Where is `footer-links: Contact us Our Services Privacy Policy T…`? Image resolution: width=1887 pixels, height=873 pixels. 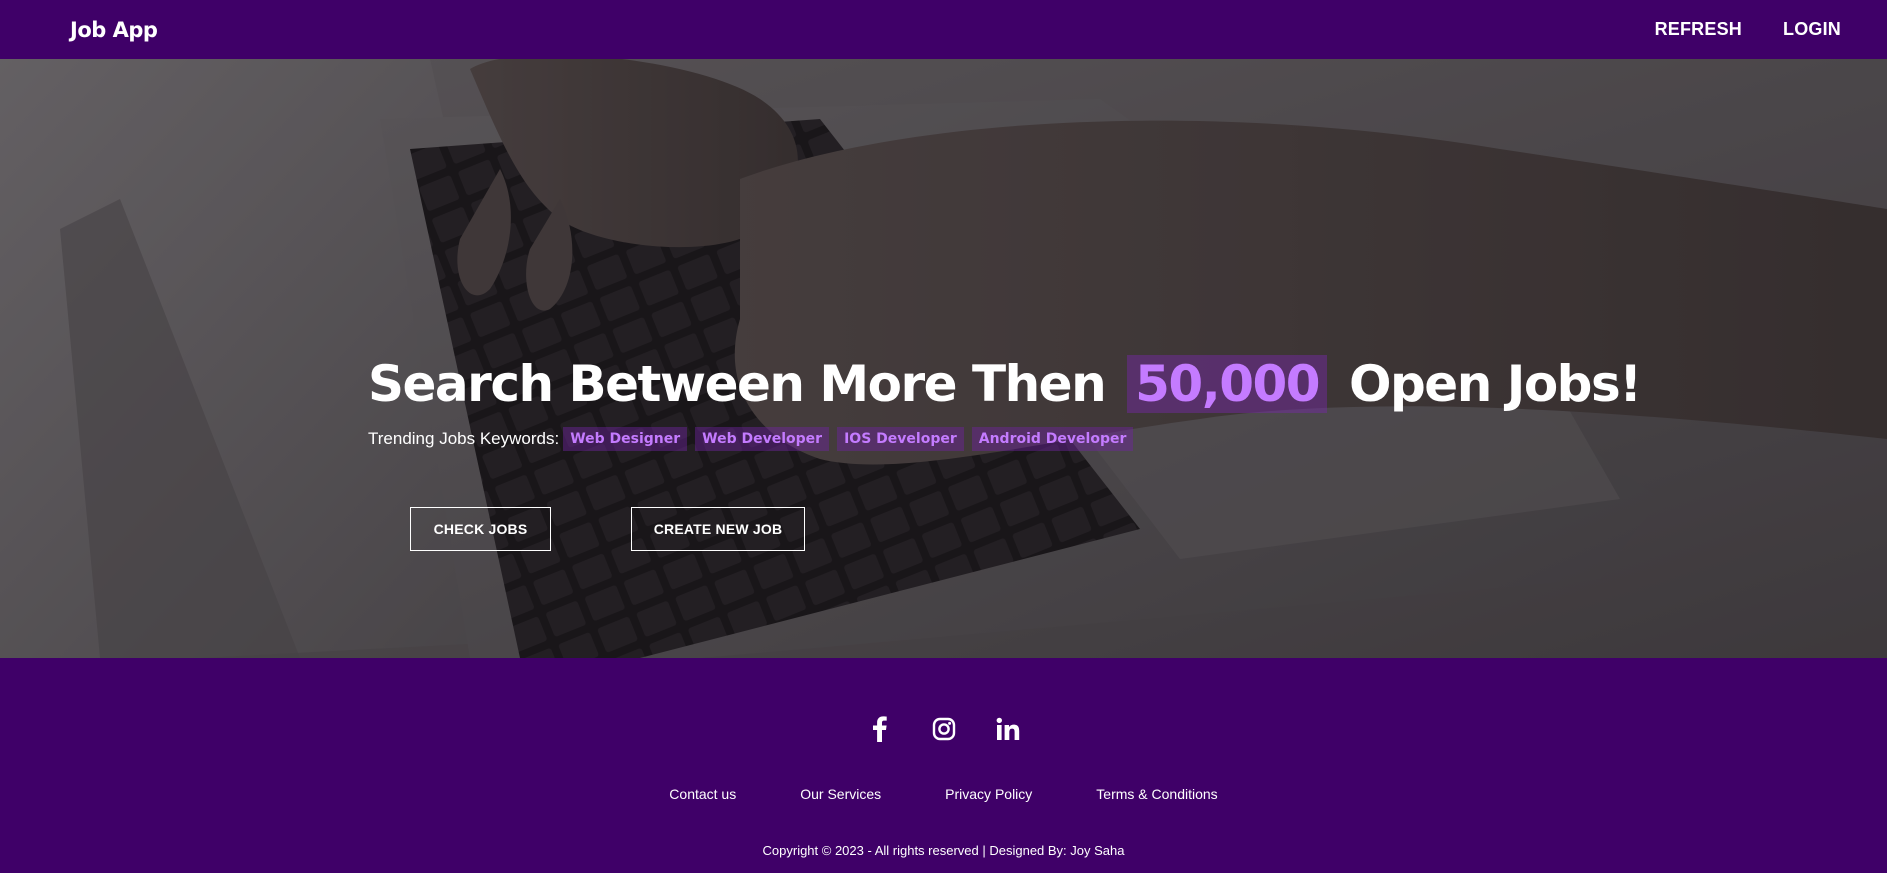
footer-links: Contact us Our Services Privacy Policy T… is located at coordinates (943, 794).